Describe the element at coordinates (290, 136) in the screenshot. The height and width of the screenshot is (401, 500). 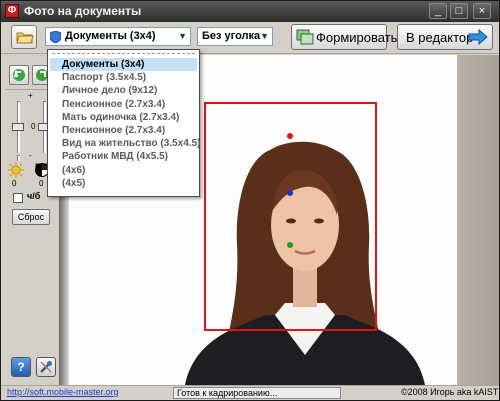
I see `crown-marker` at that location.